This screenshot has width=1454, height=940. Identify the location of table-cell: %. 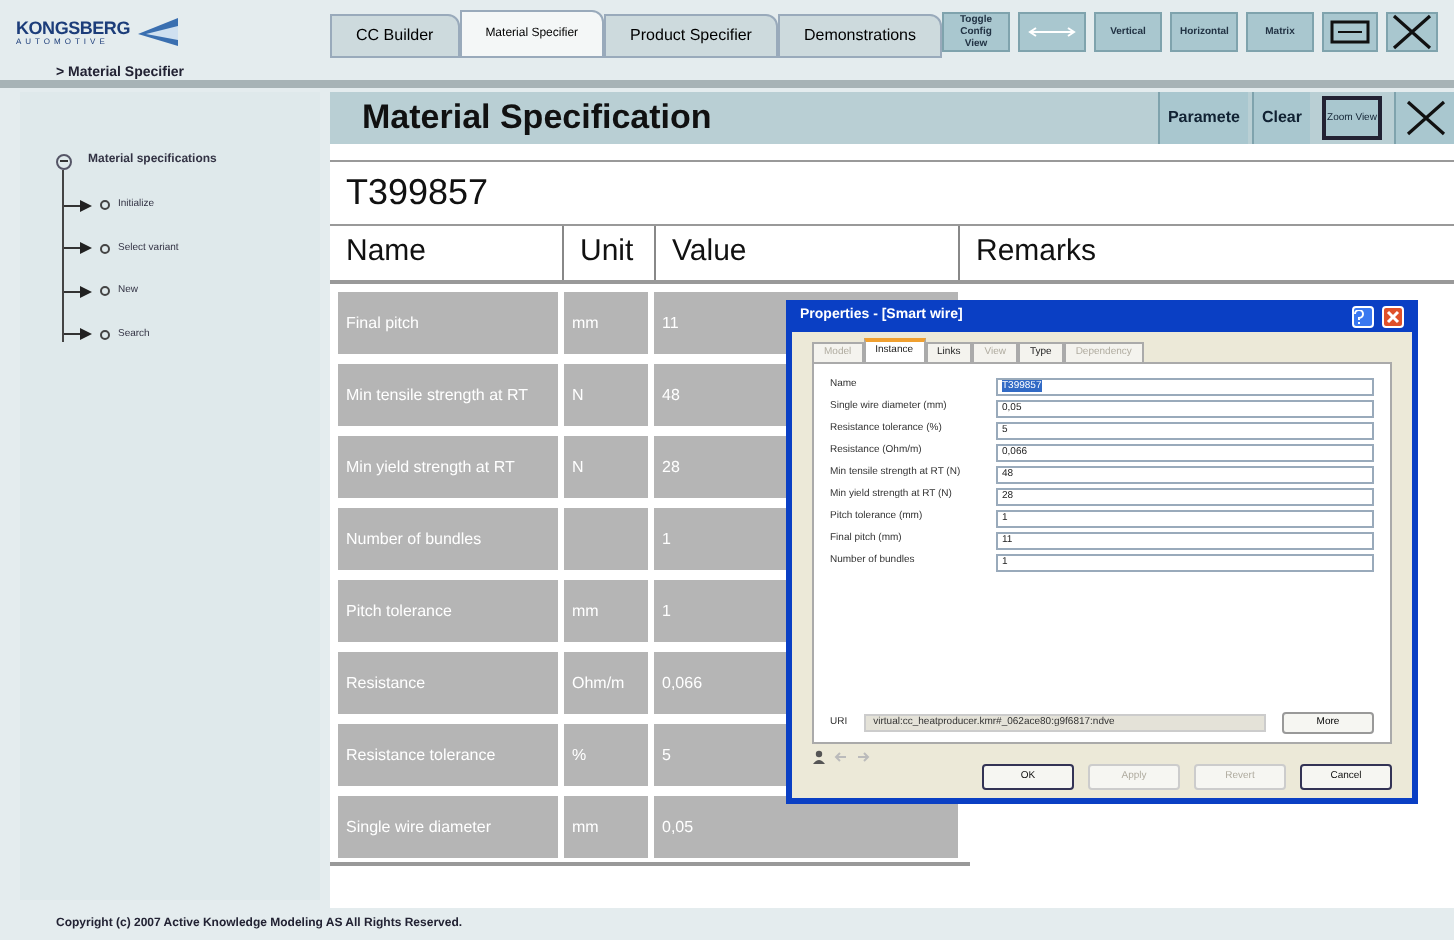
(606, 755).